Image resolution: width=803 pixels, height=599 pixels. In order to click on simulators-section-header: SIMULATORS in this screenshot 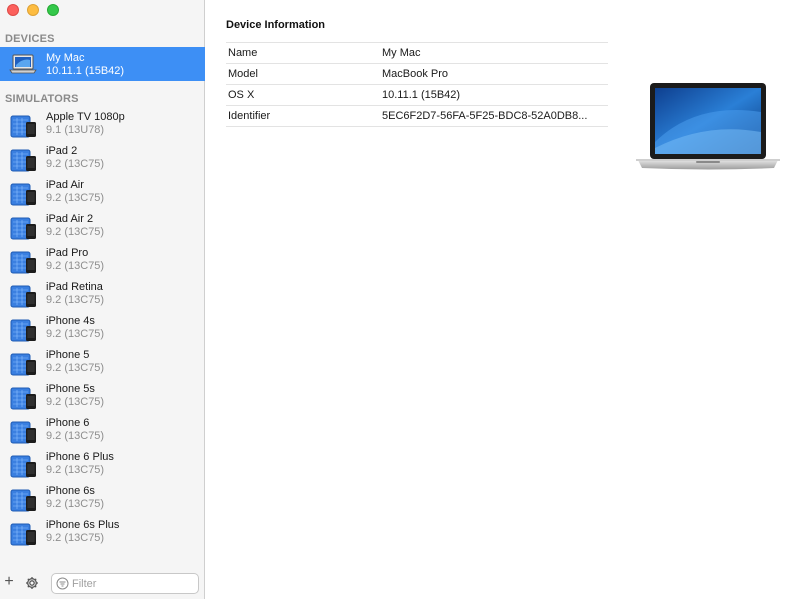, I will do `click(42, 99)`.